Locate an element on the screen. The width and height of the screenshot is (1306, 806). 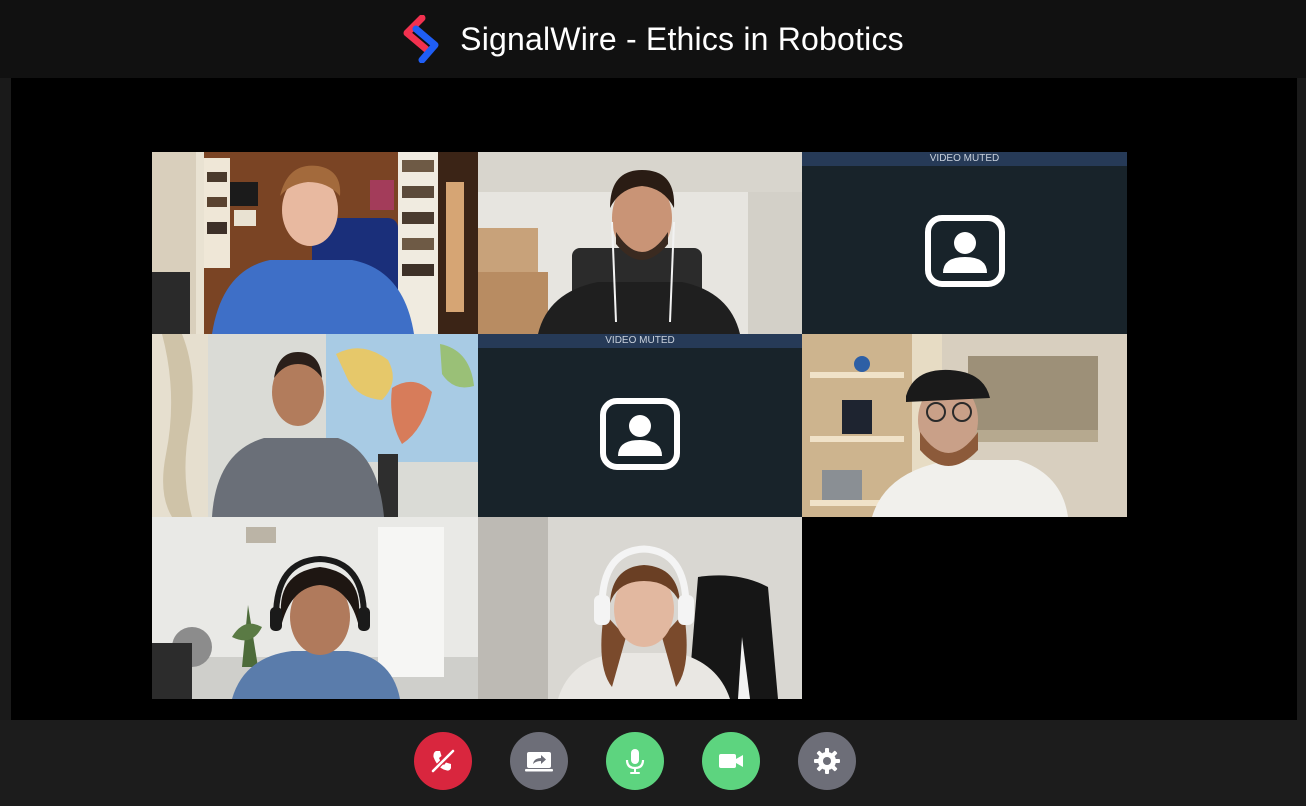
screen-share-button is located at coordinates (539, 761).